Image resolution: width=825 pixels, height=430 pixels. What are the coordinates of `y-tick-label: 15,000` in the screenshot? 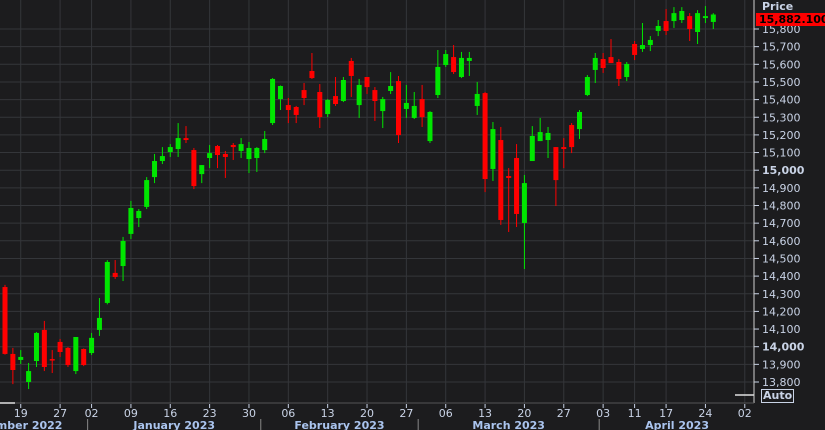 It's located at (783, 170).